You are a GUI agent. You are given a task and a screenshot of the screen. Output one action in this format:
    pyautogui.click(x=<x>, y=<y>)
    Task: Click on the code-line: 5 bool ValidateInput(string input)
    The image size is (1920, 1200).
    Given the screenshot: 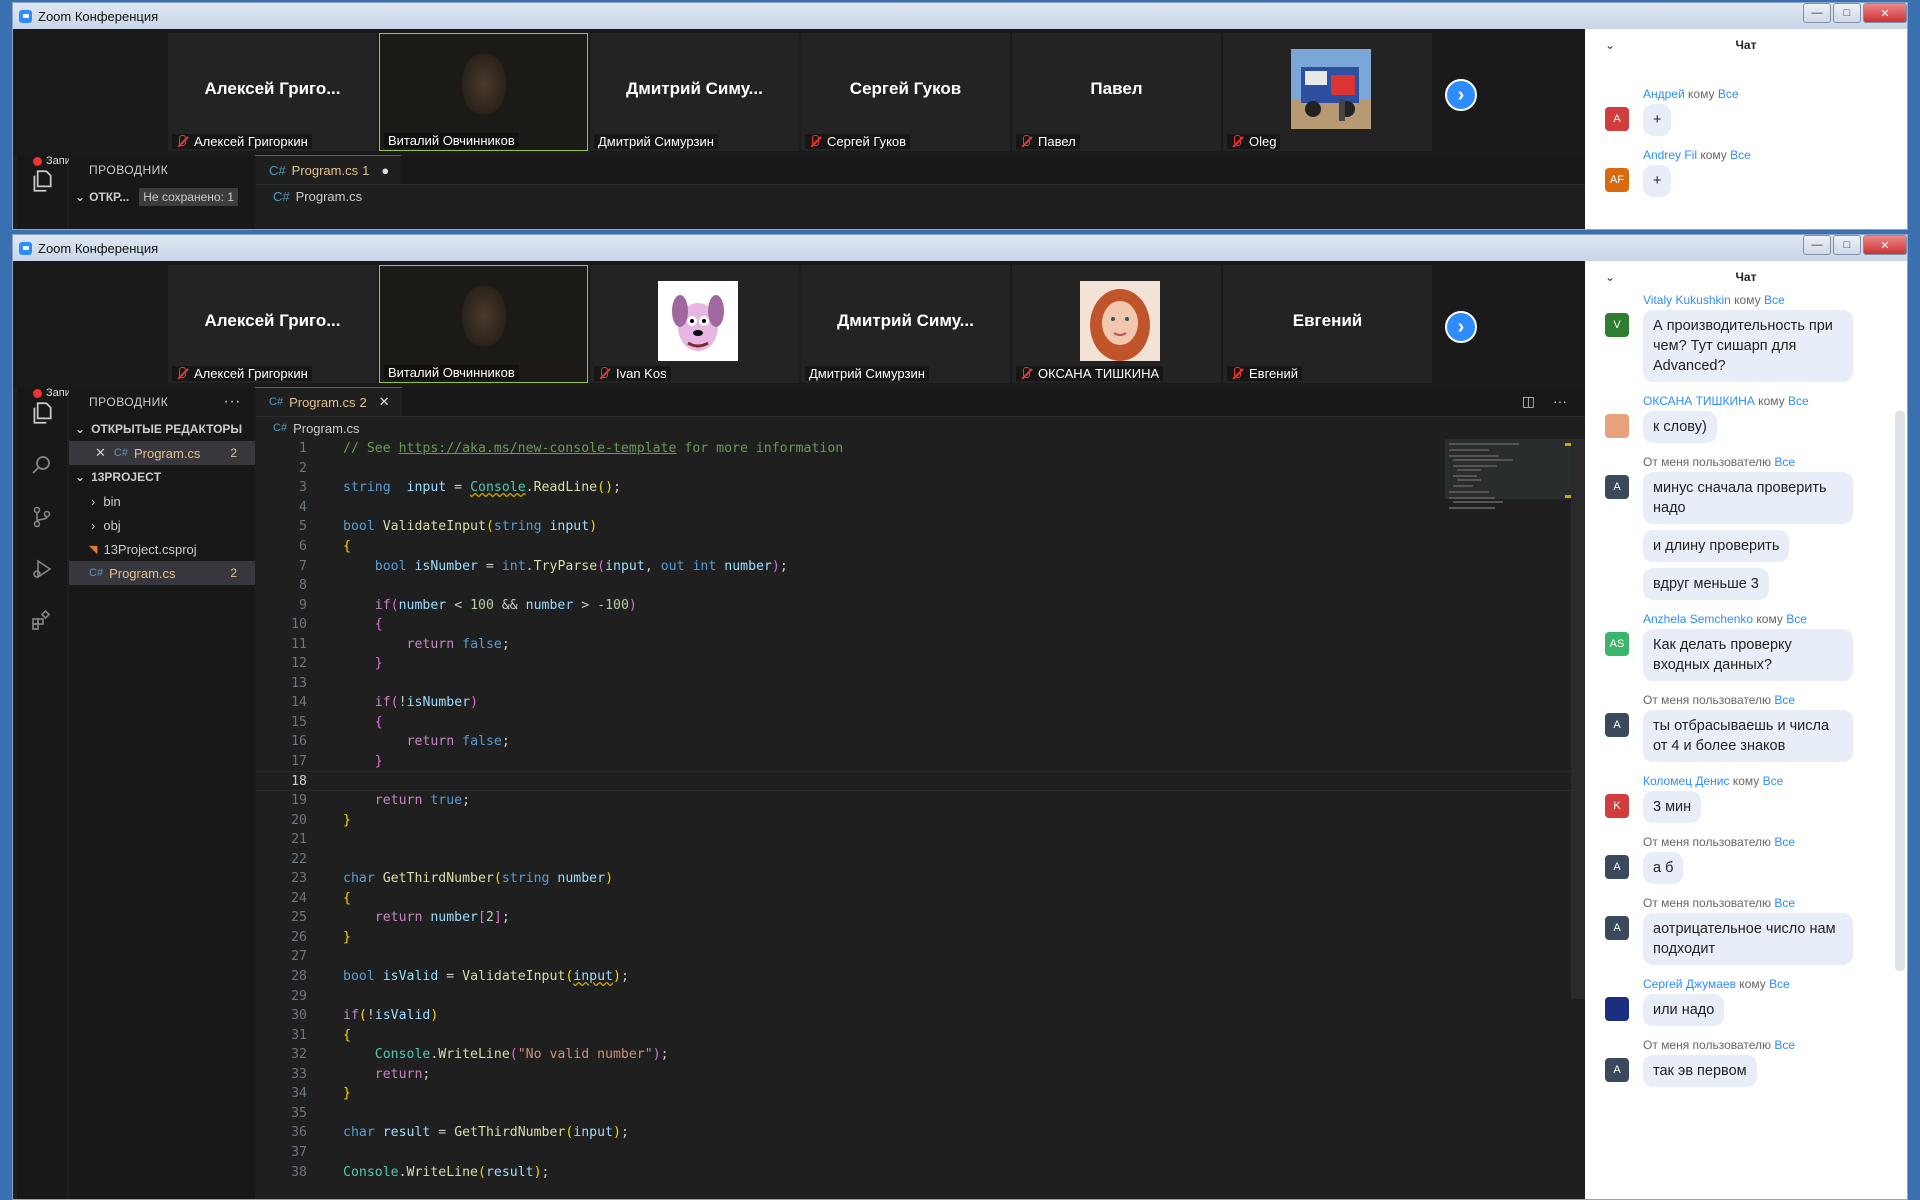 What is the action you would take?
    pyautogui.click(x=920, y=527)
    